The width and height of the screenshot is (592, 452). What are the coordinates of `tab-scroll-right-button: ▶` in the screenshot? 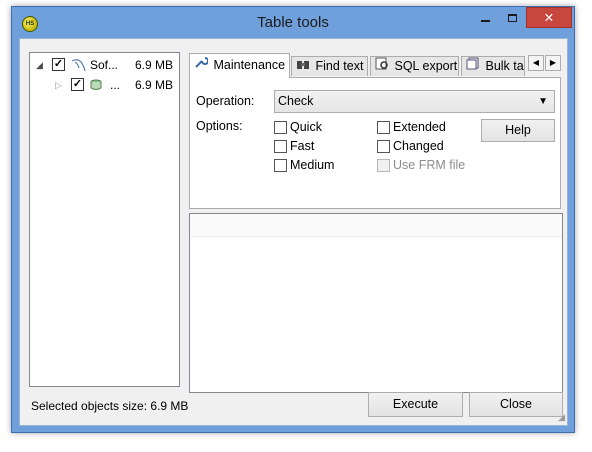 It's located at (553, 63).